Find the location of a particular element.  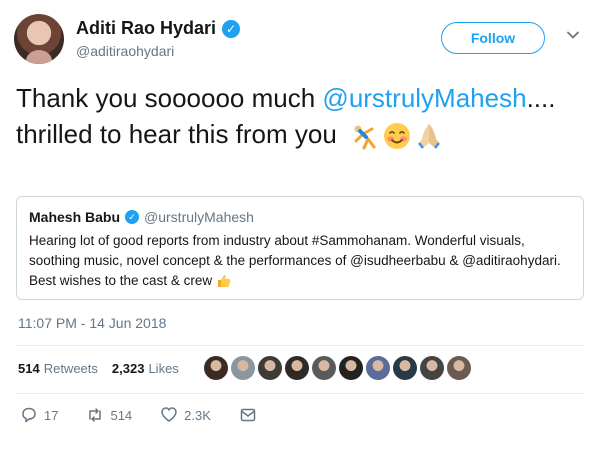

envelope-icon is located at coordinates (248, 415).